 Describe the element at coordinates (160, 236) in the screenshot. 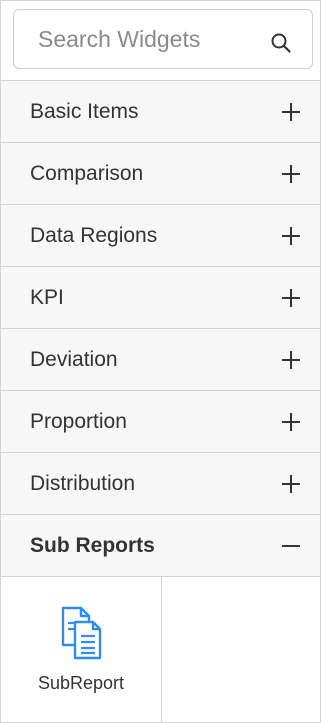

I see `category-data-regions: Data Regions` at that location.